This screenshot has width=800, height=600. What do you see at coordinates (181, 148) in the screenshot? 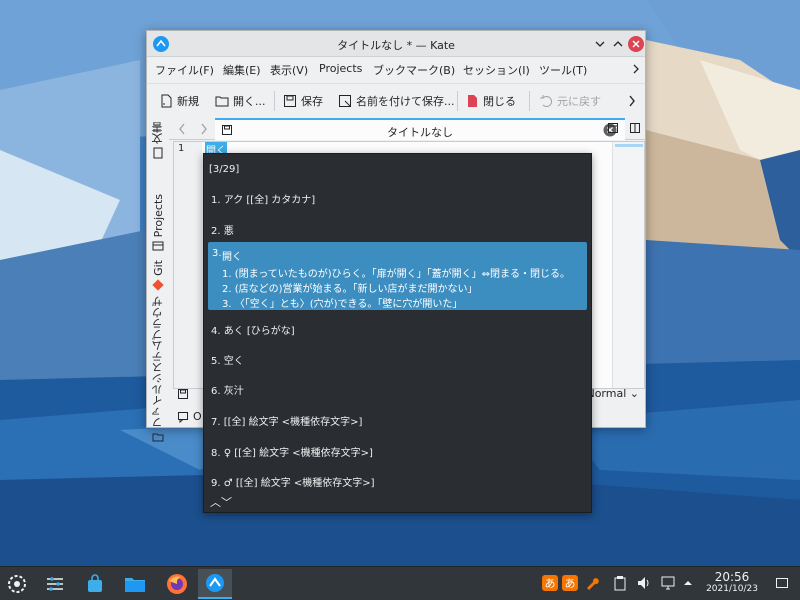
I see `line-number: 1` at bounding box center [181, 148].